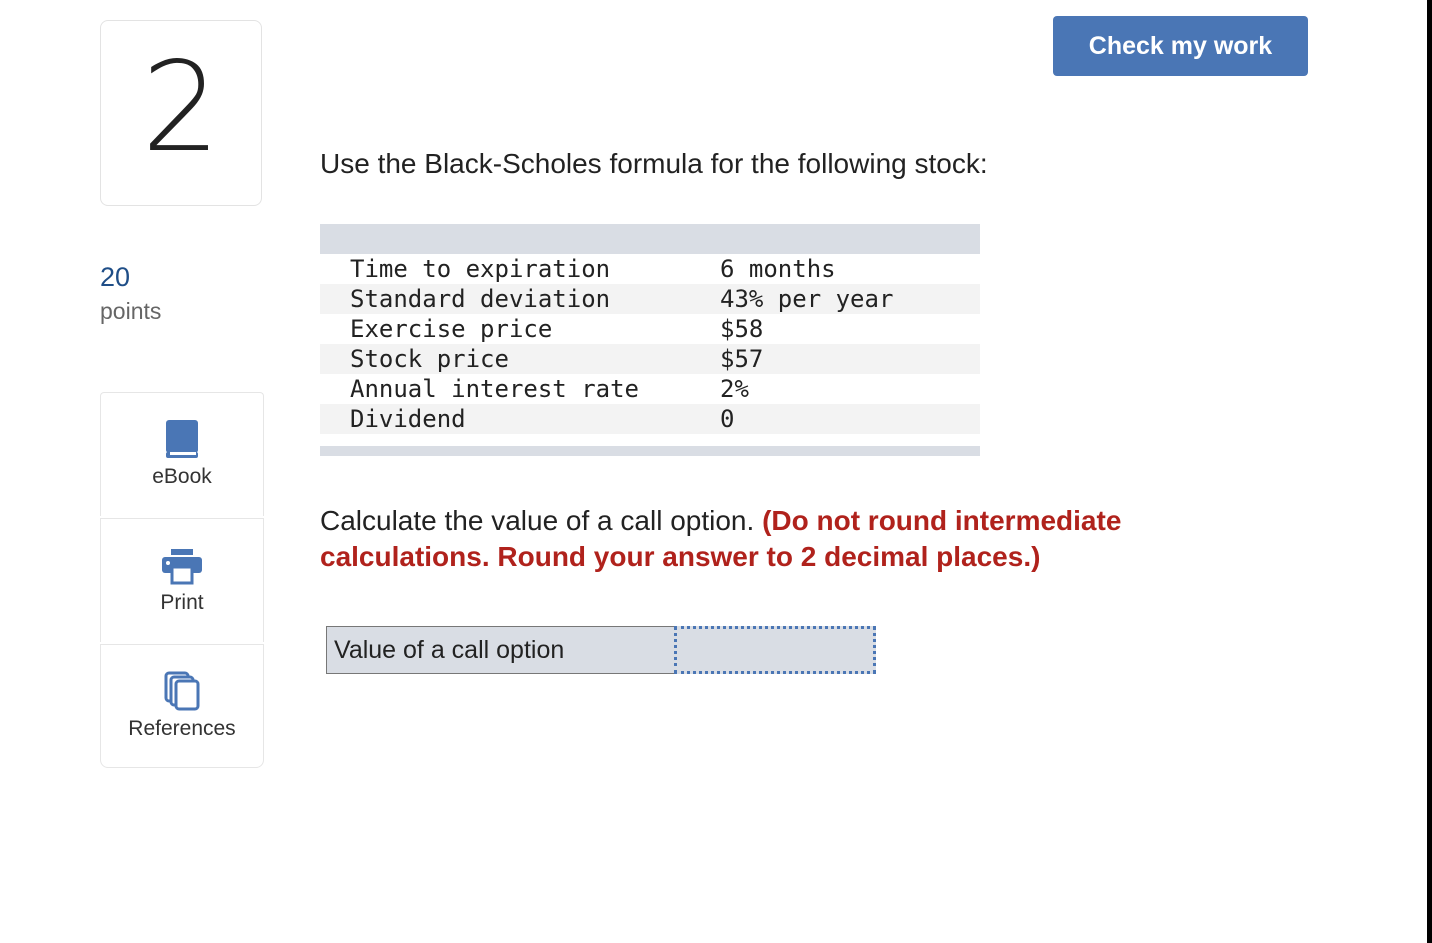  I want to click on print-button: Print, so click(182, 580).